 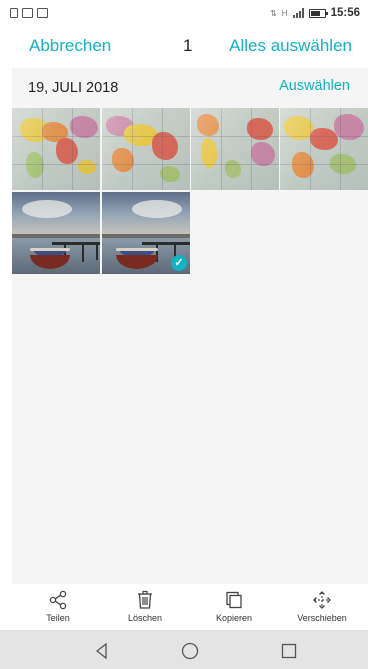 I want to click on battery-icon, so click(x=318, y=13).